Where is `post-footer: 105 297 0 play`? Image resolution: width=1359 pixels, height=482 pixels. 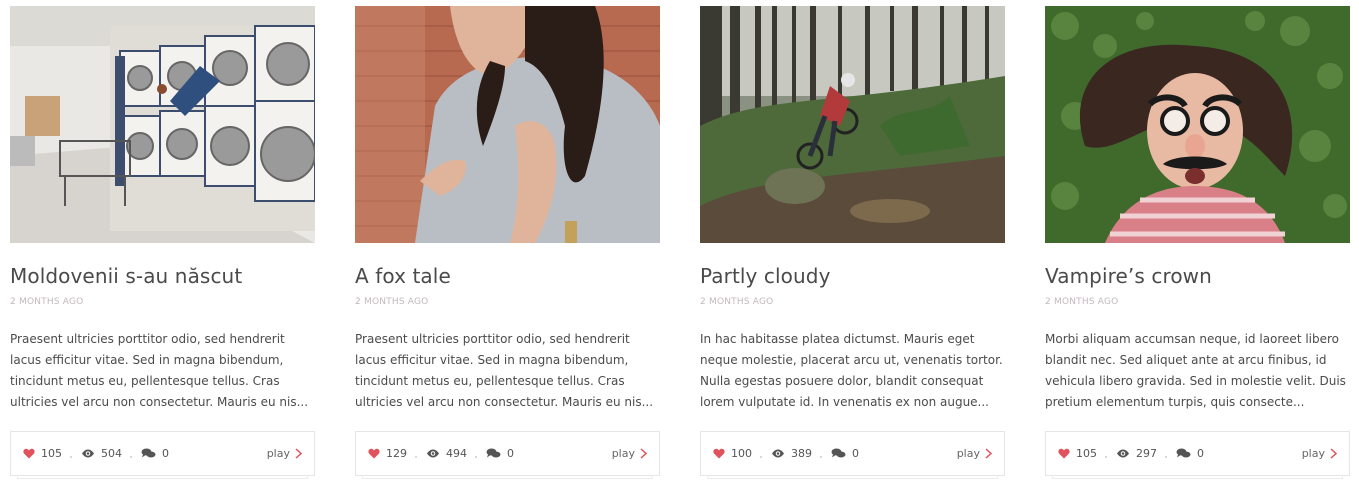 post-footer: 105 297 0 play is located at coordinates (1197, 455).